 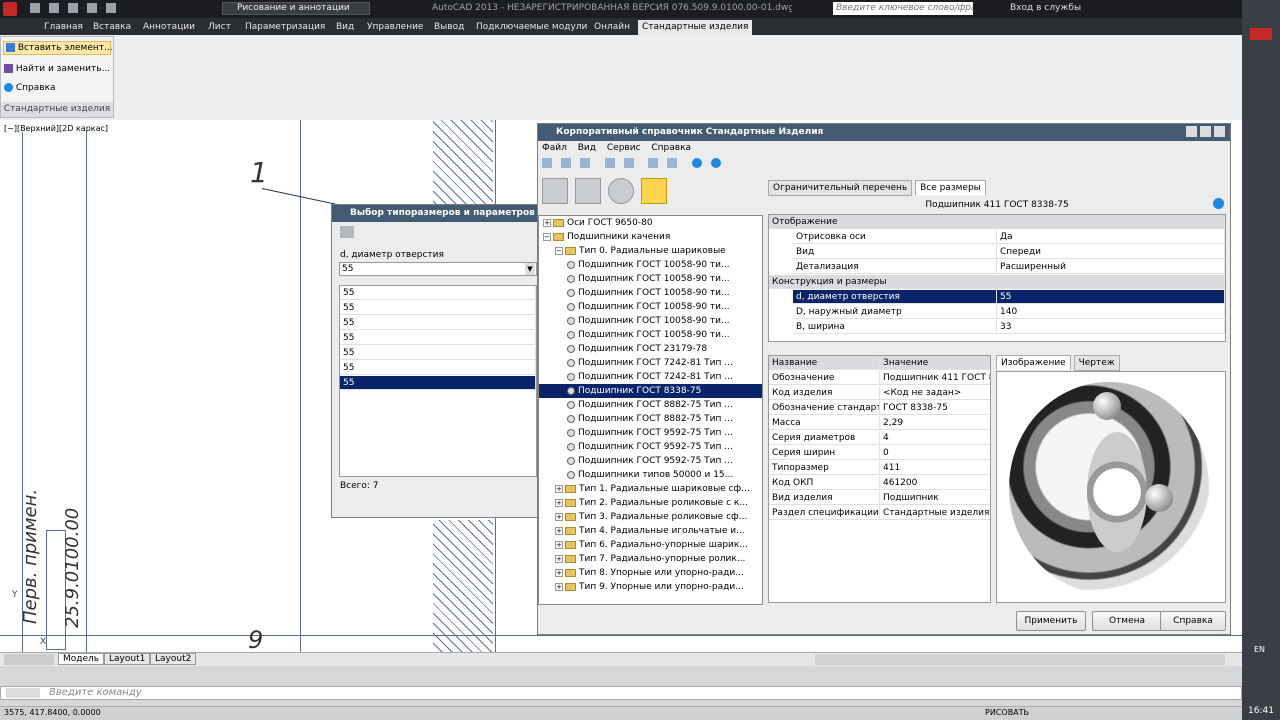 What do you see at coordinates (840, 188) in the screenshot?
I see `tab-restricted-list: Ограничительный перечень` at bounding box center [840, 188].